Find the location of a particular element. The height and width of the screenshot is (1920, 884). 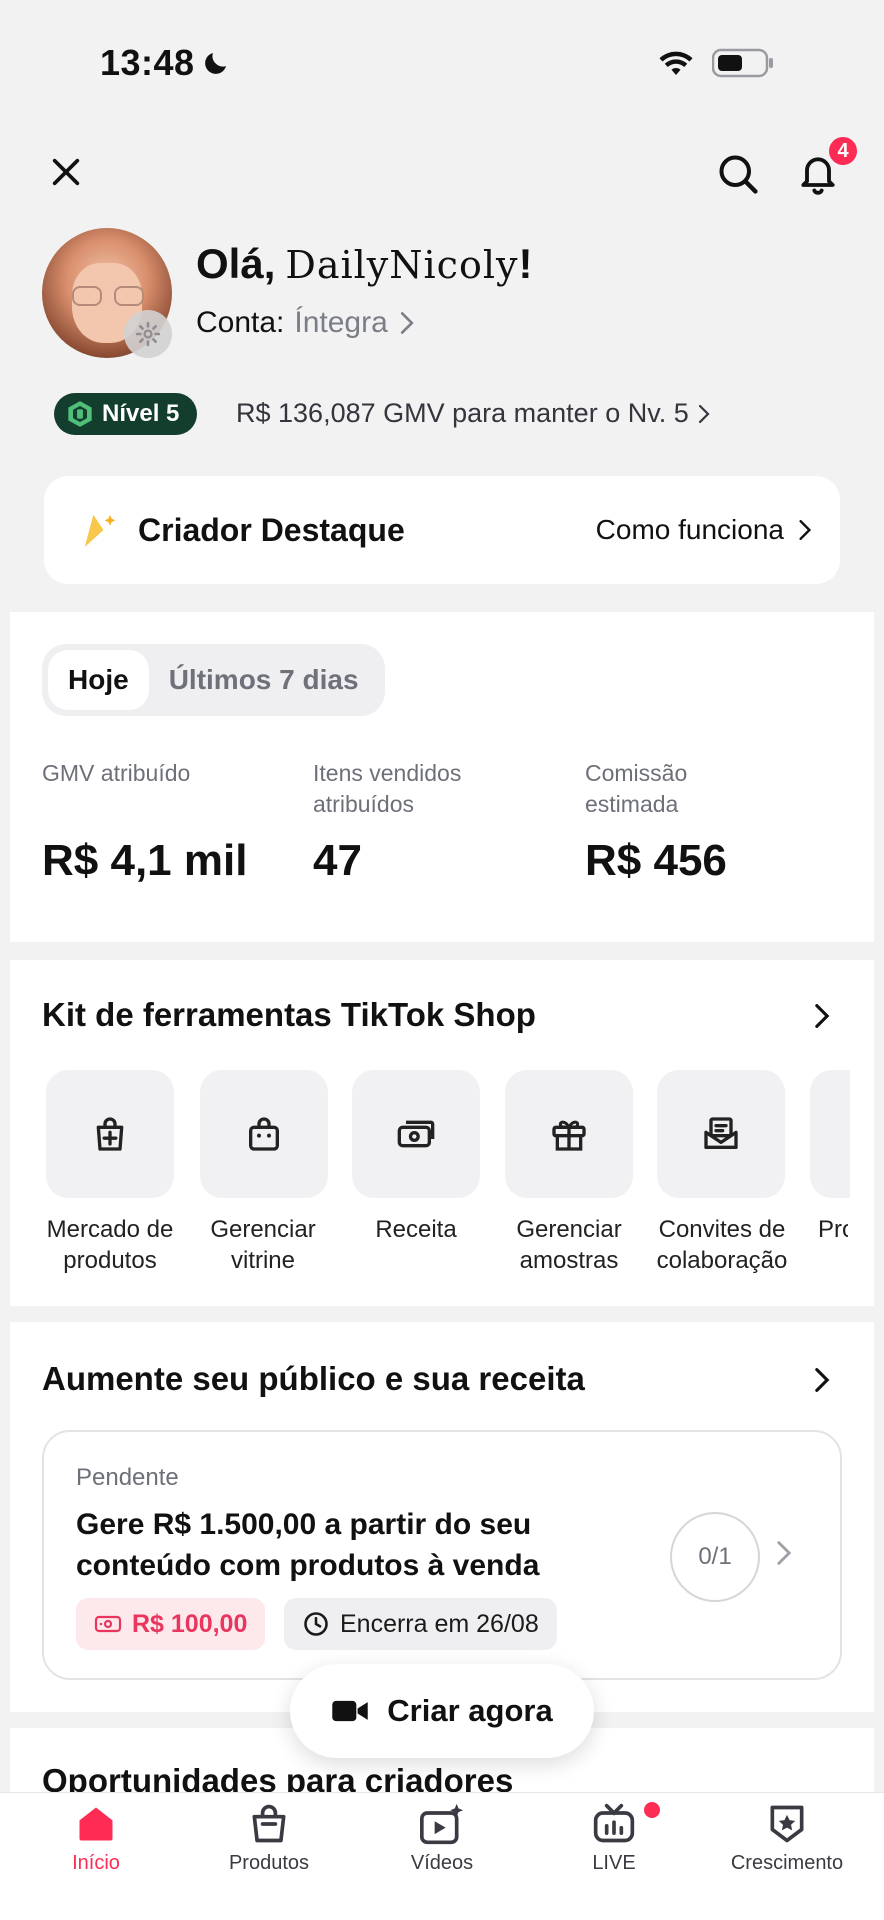

notification-badge: 4 is located at coordinates (843, 151).